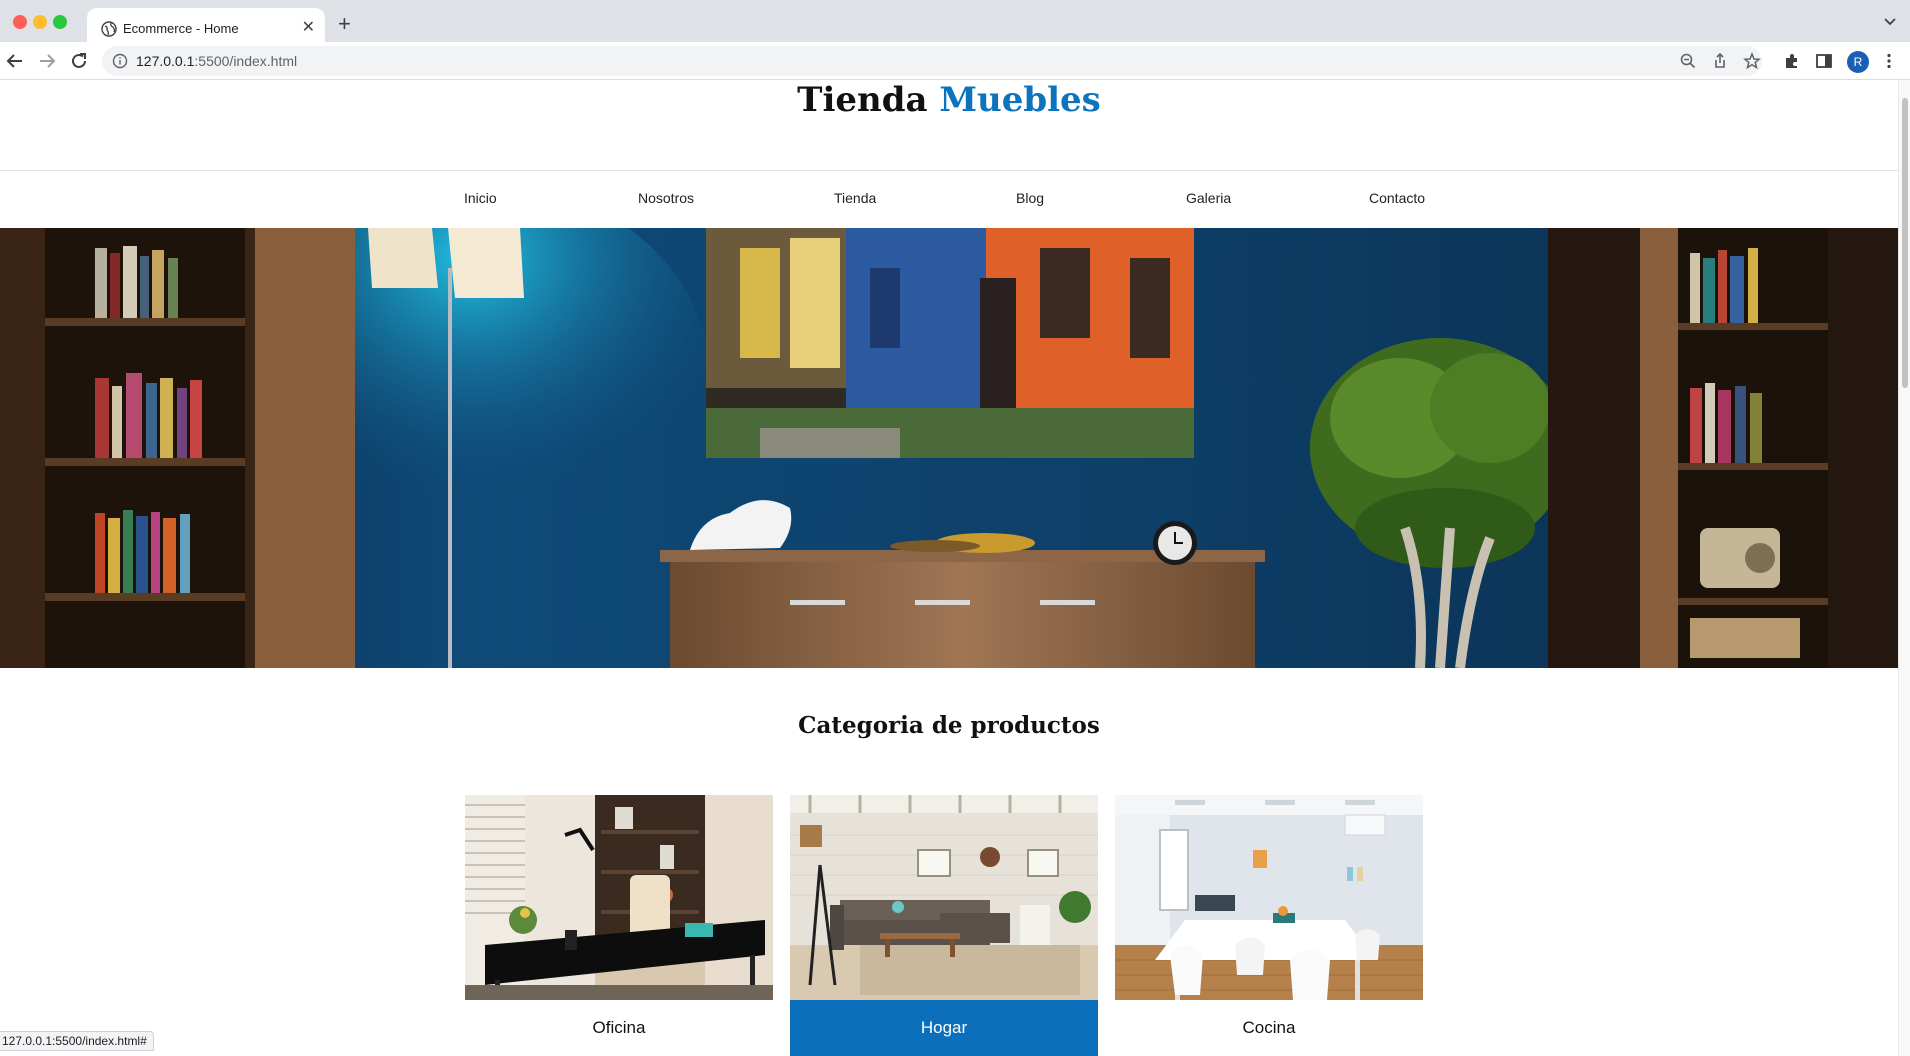 This screenshot has width=1910, height=1056. I want to click on globe-icon, so click(109, 29).